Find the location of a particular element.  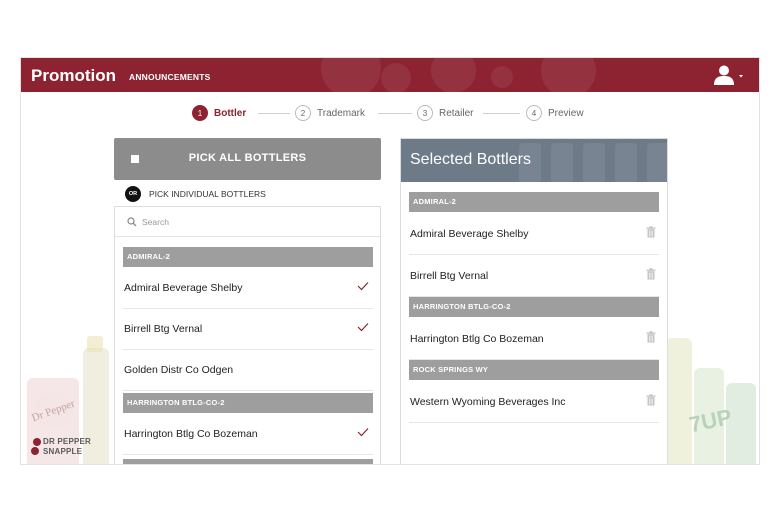

step-number: 4 is located at coordinates (534, 113).